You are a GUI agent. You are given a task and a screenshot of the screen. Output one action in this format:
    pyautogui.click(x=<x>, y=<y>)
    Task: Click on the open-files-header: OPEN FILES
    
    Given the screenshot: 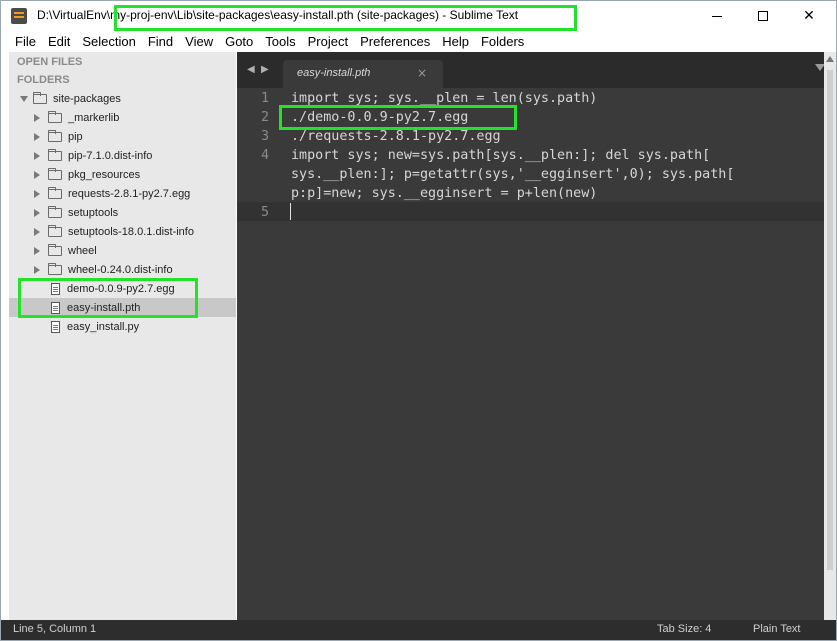 What is the action you would take?
    pyautogui.click(x=50, y=62)
    